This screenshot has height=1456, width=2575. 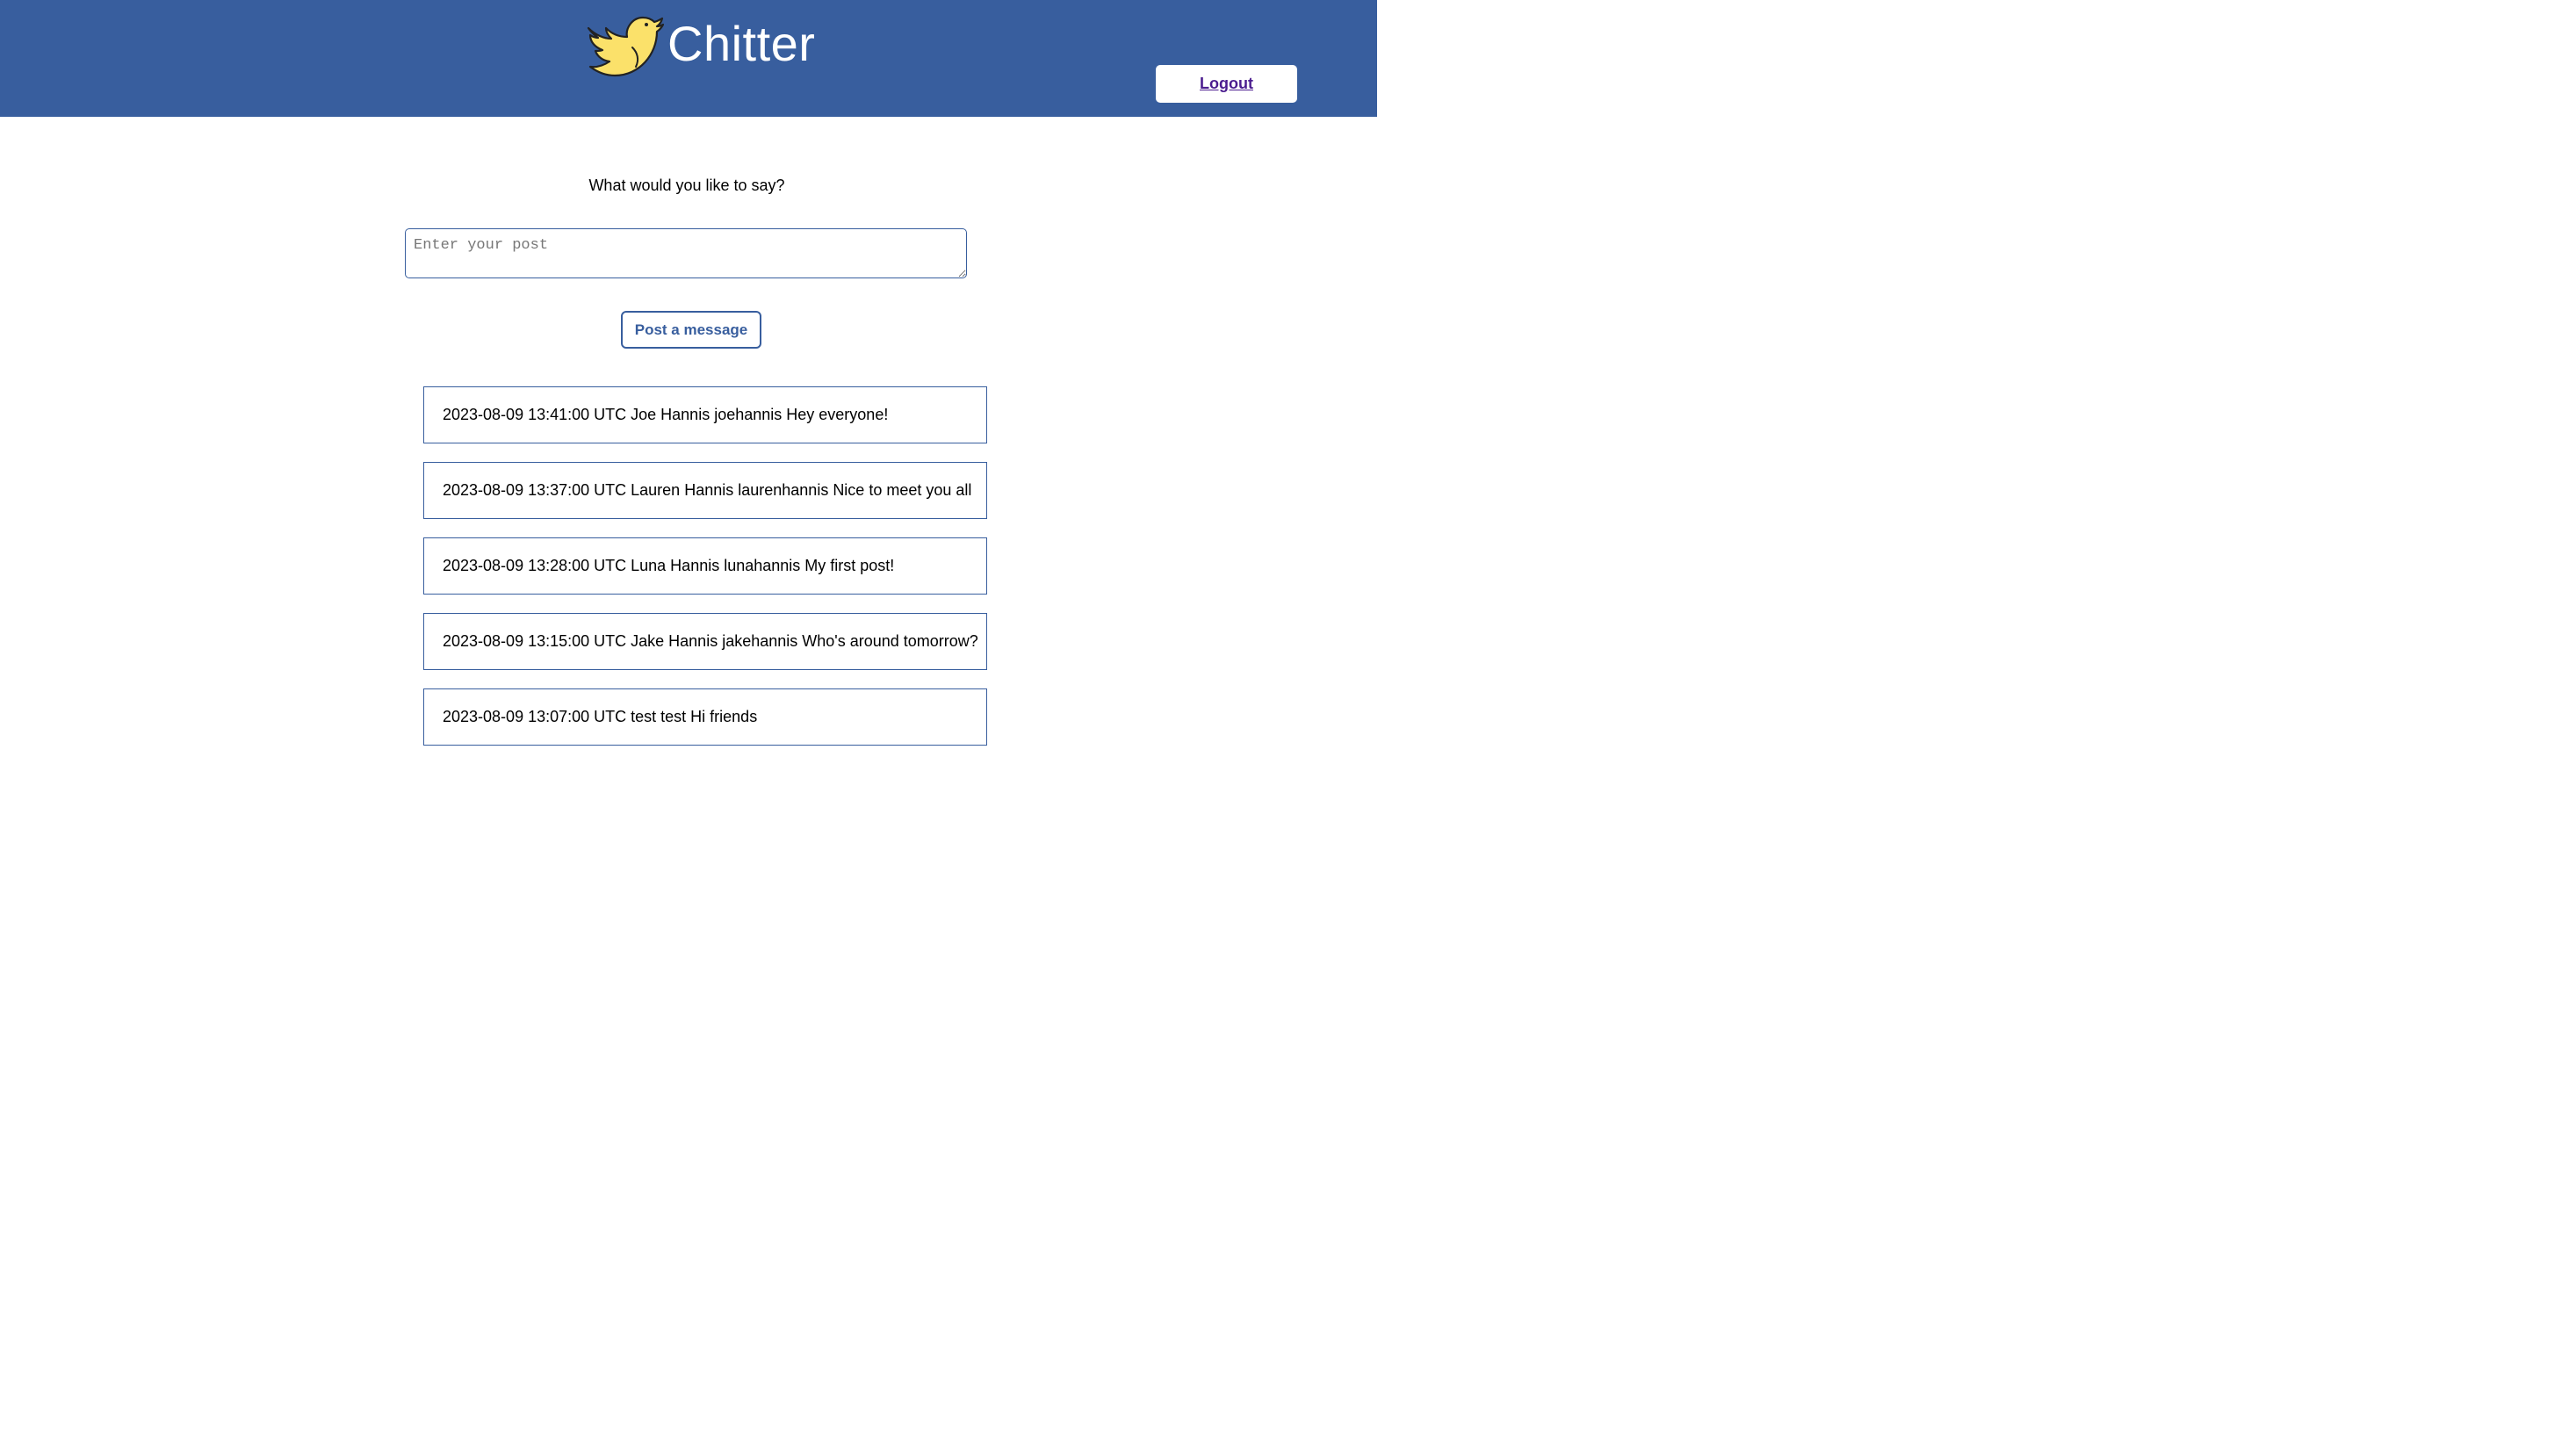 I want to click on peep-time: 2023-08-09 13:37:00 UTC, so click(x=535, y=490).